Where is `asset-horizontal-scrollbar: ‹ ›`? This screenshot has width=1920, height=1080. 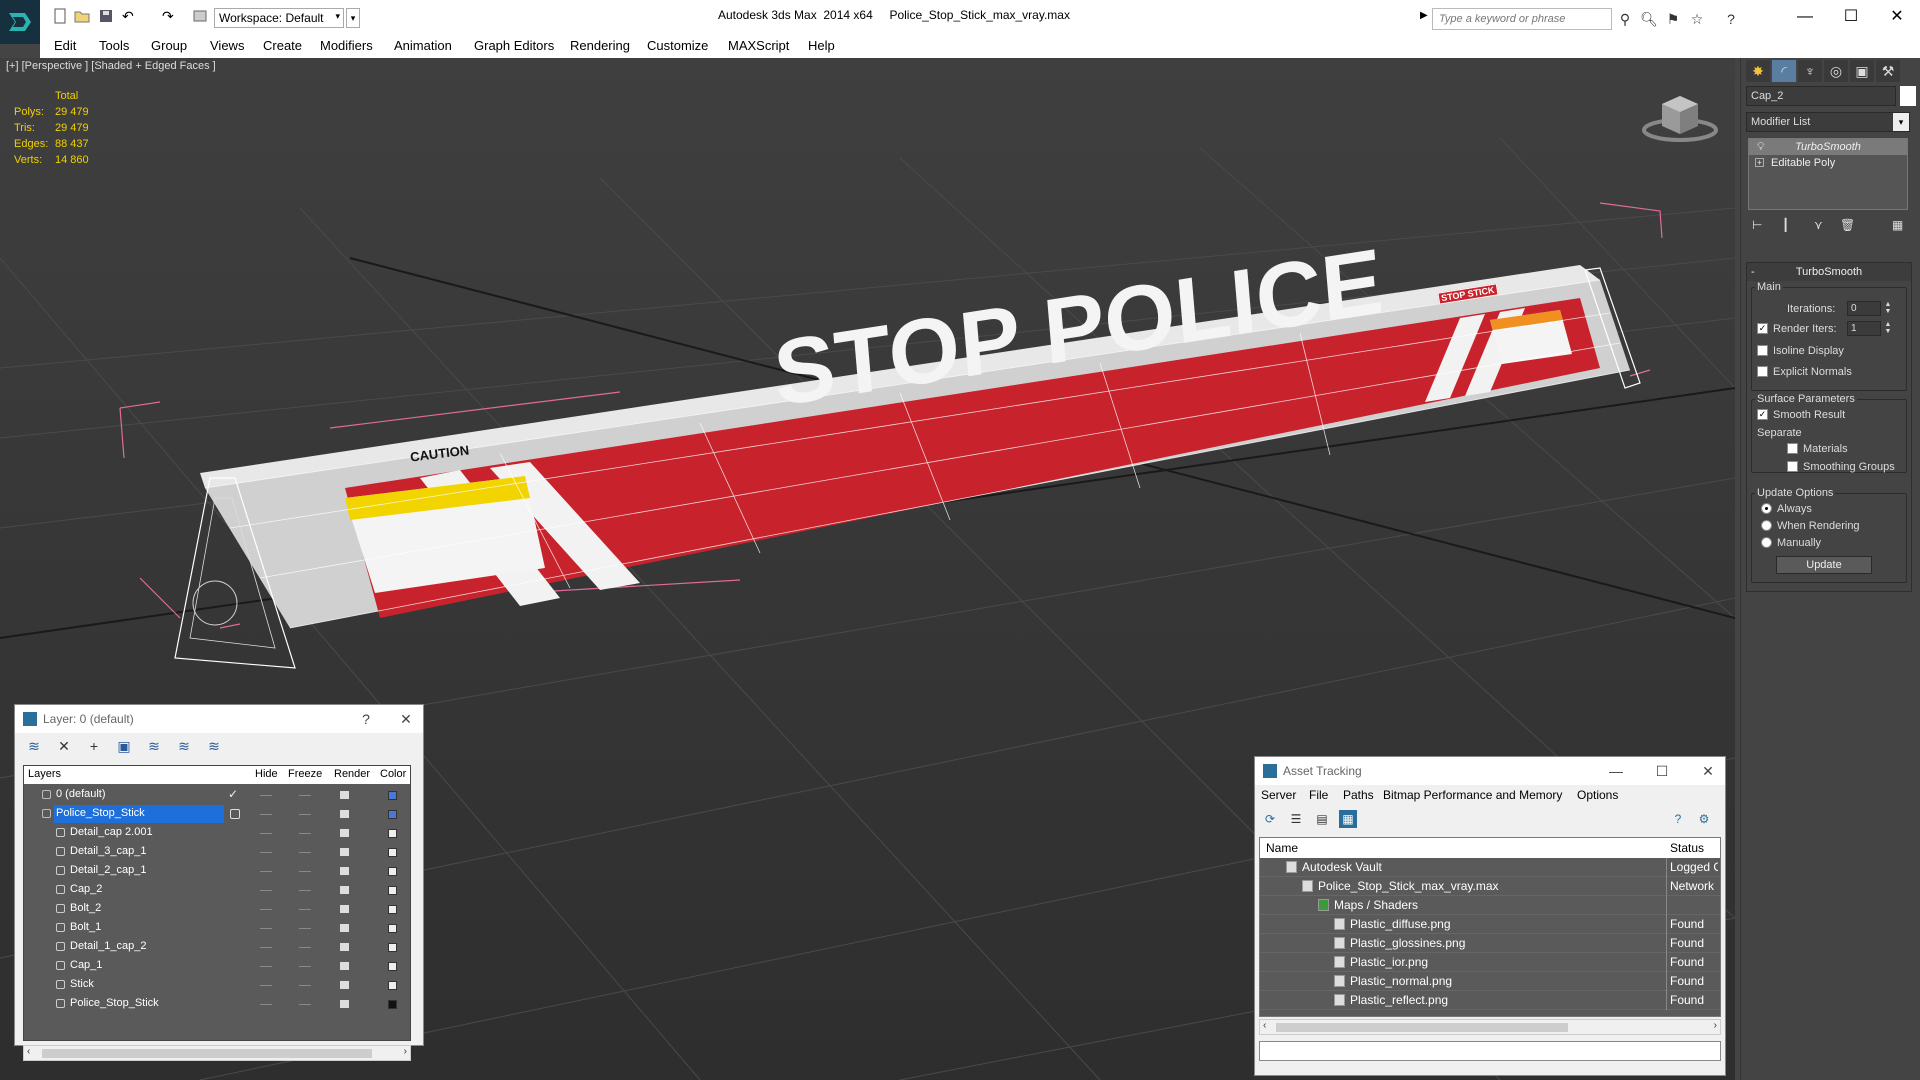 asset-horizontal-scrollbar: ‹ › is located at coordinates (1490, 1027).